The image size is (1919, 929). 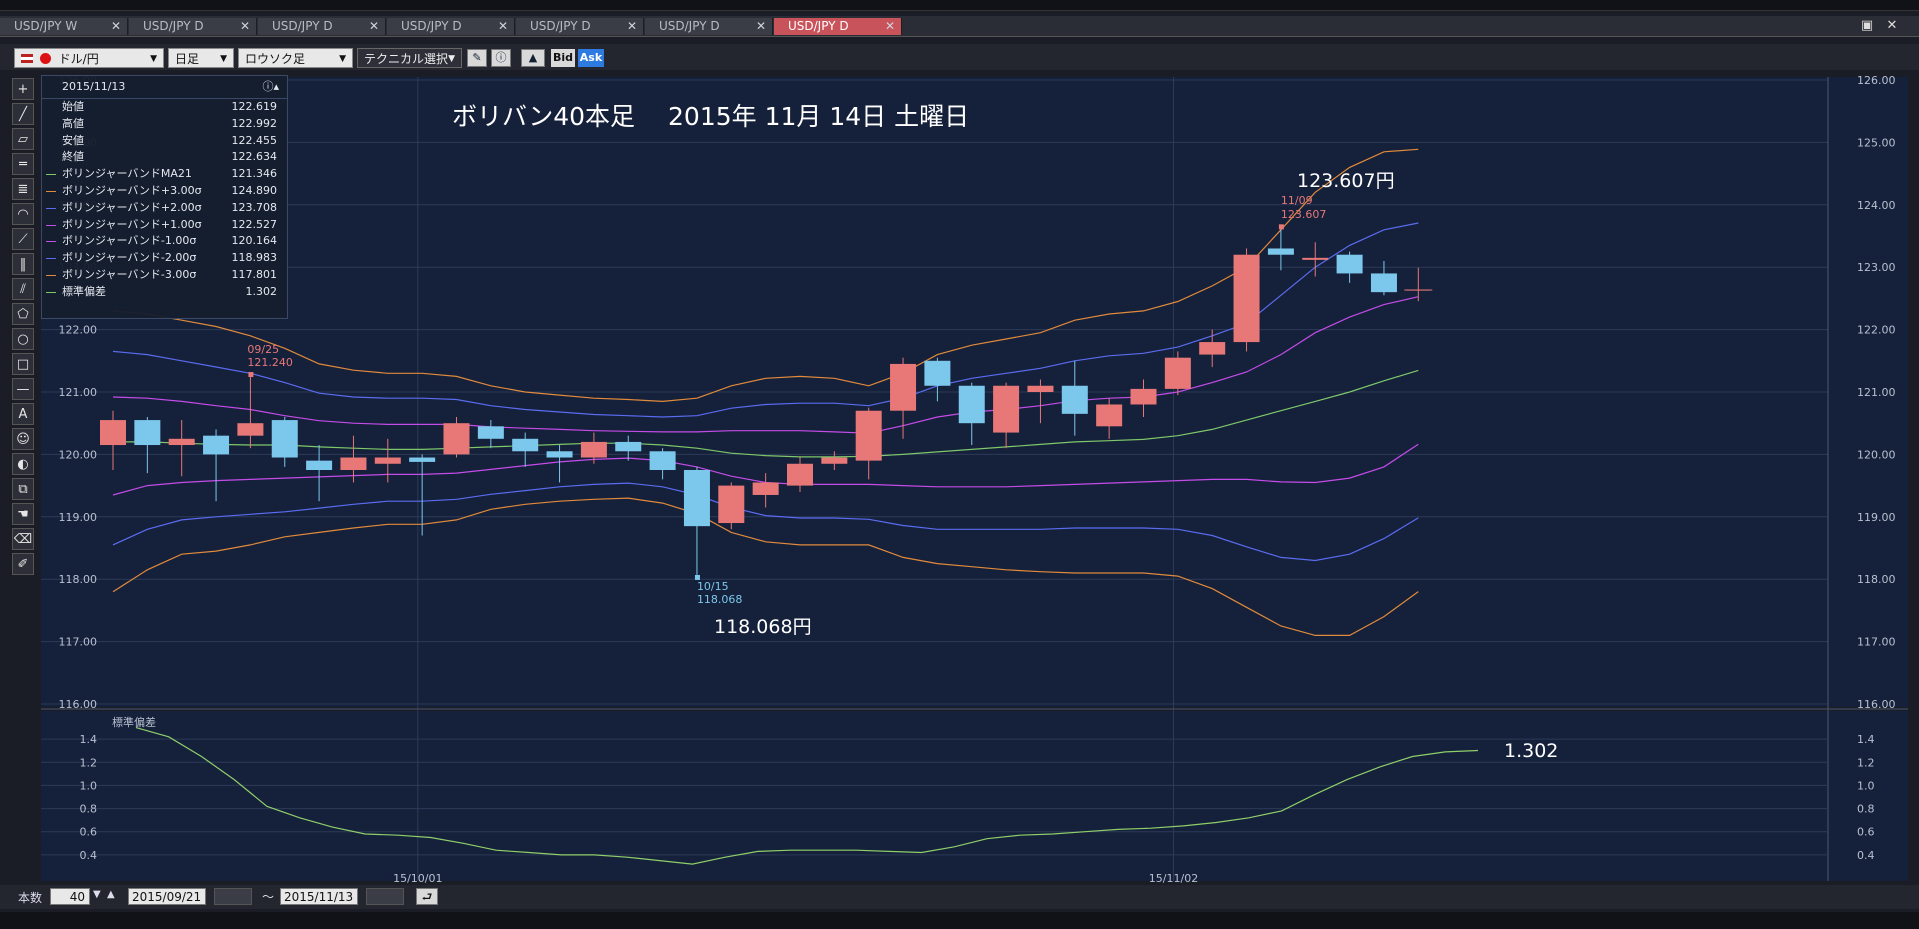 I want to click on info-row: ボリンジャーバンド-2.00σ 118.983, so click(x=164, y=258).